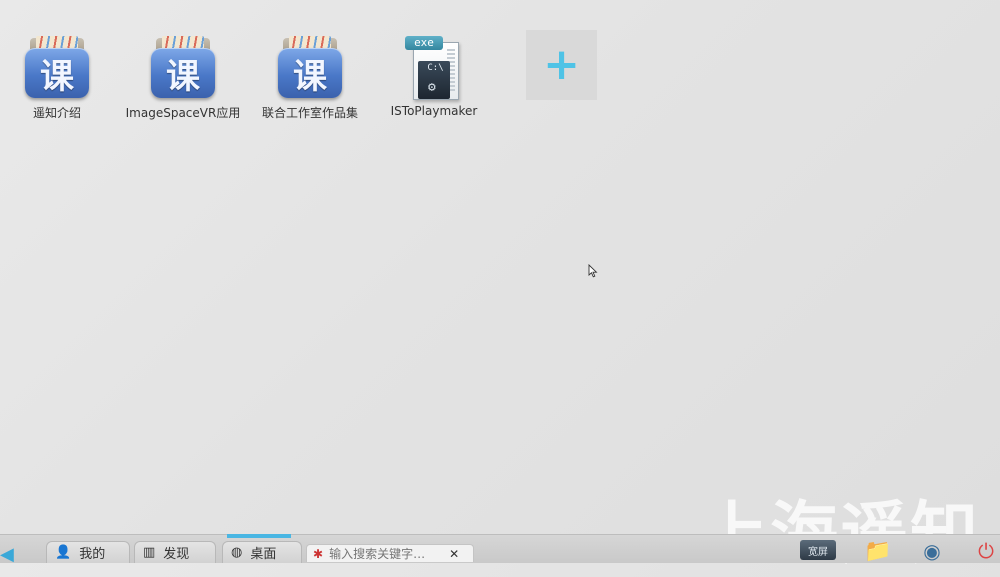 This screenshot has height=577, width=1000. Describe the element at coordinates (309, 113) in the screenshot. I see `desktop-icon-label: 联合工作室作品集` at that location.